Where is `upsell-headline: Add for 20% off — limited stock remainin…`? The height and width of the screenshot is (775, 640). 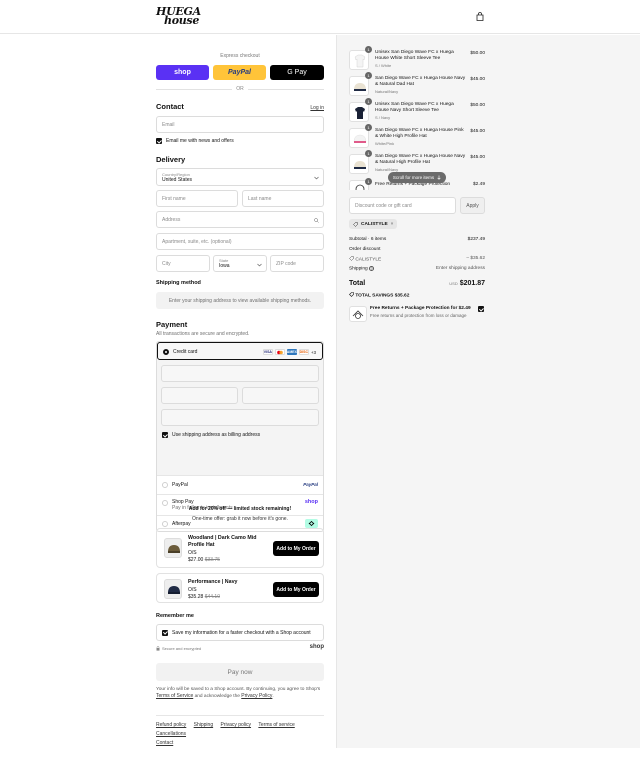 upsell-headline: Add for 20% off — limited stock remainin… is located at coordinates (240, 509).